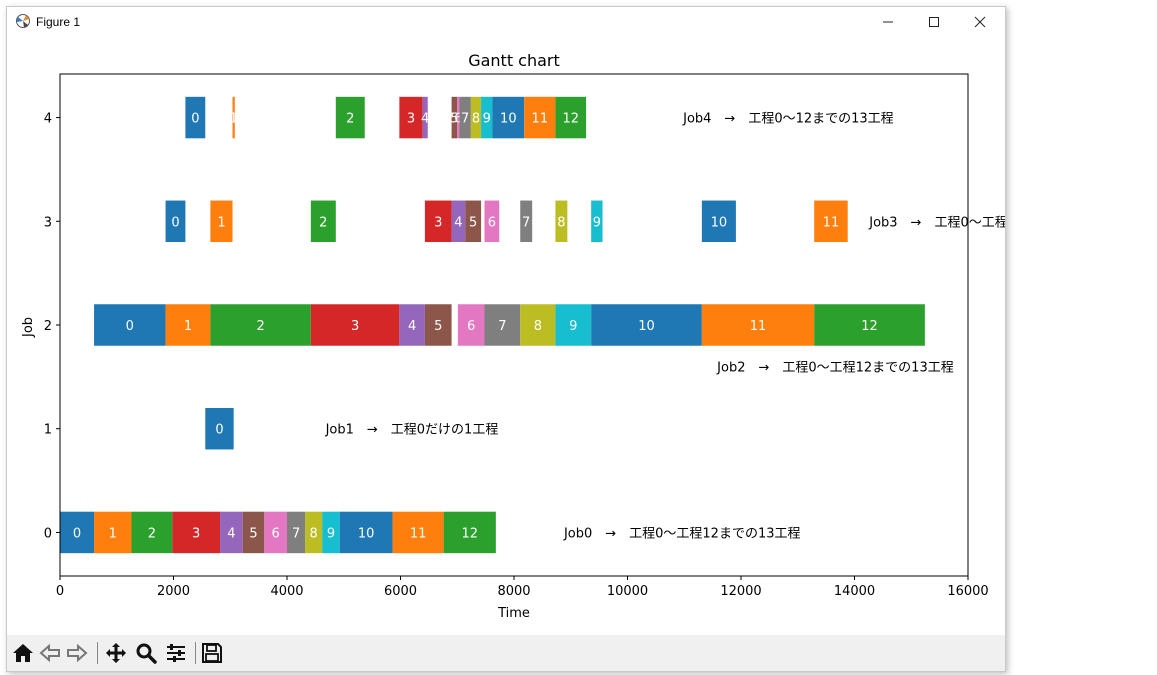 The image size is (1157, 675). I want to click on back-icon, so click(49, 653).